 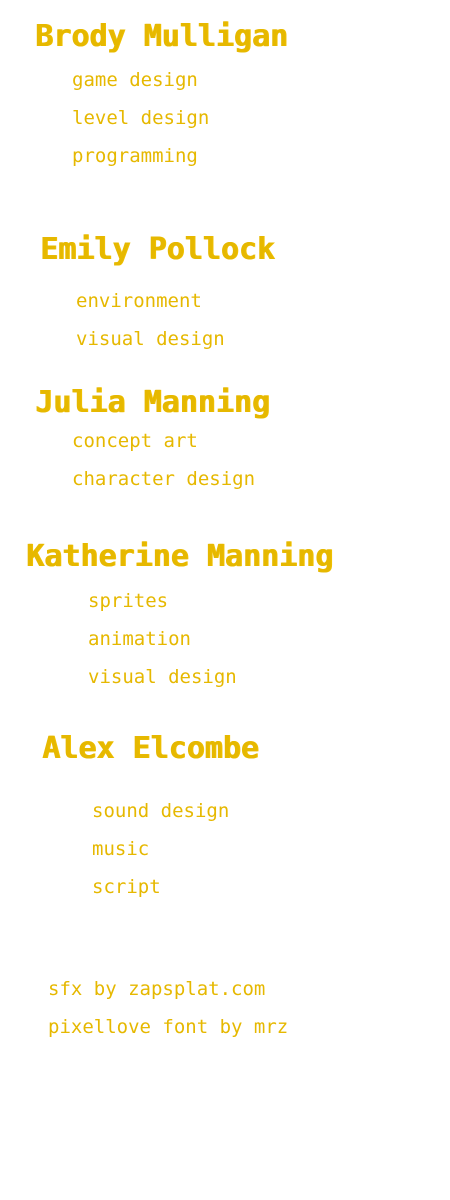 I want to click on credit-role: programming, so click(x=135, y=156).